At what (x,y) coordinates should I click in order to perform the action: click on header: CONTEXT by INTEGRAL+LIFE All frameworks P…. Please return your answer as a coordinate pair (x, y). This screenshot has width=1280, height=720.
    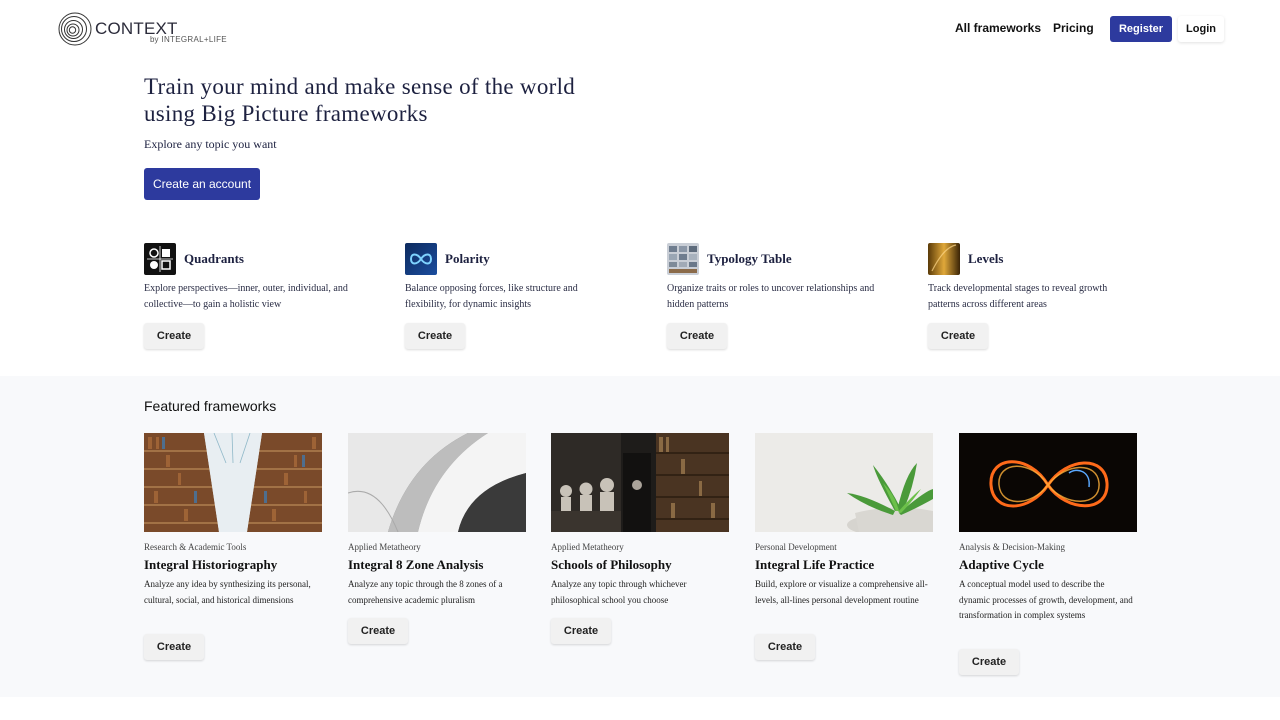
    Looking at the image, I should click on (640, 30).